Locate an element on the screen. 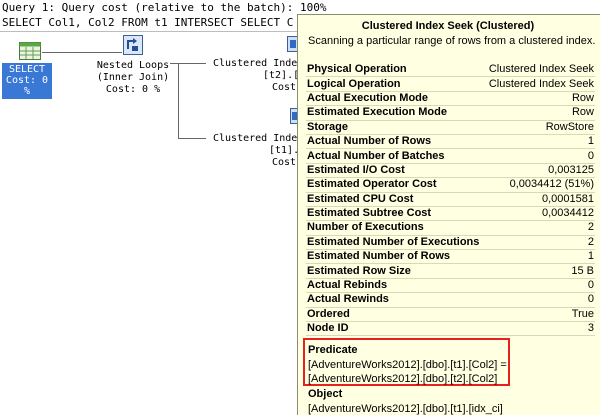 This screenshot has height=416, width=600. property-key: Actual Number of Rows is located at coordinates (395, 142).